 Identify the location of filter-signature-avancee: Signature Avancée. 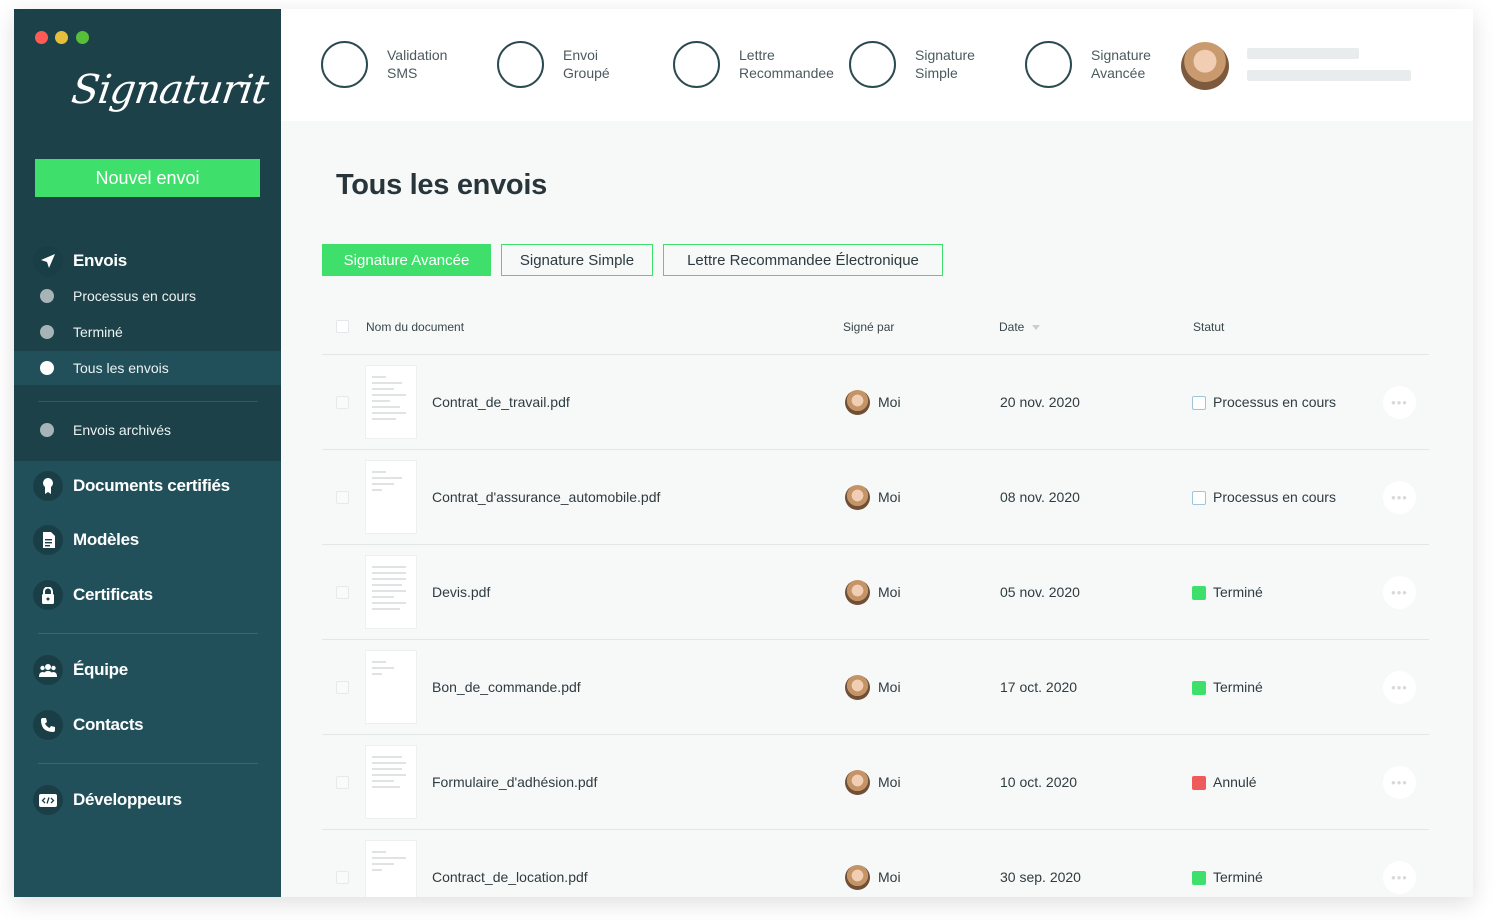
(406, 260).